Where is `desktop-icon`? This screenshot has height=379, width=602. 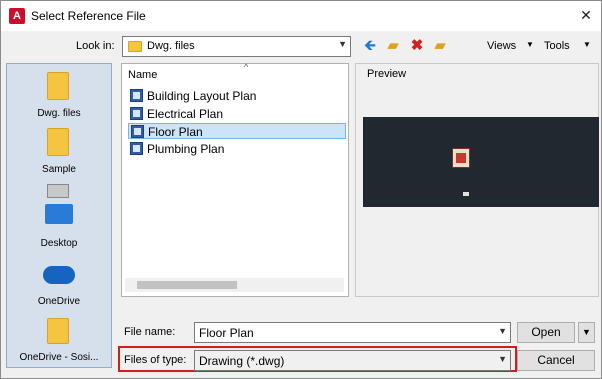 desktop-icon is located at coordinates (59, 214).